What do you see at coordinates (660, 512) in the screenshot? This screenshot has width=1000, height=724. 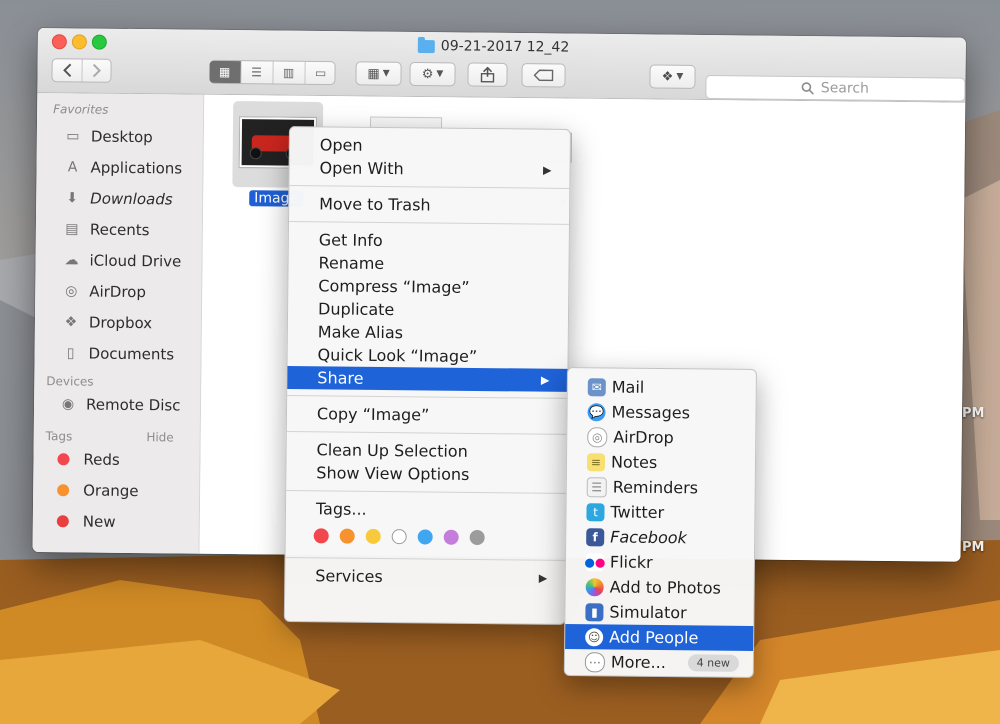 I see `share-item-twitter: t Twitter` at bounding box center [660, 512].